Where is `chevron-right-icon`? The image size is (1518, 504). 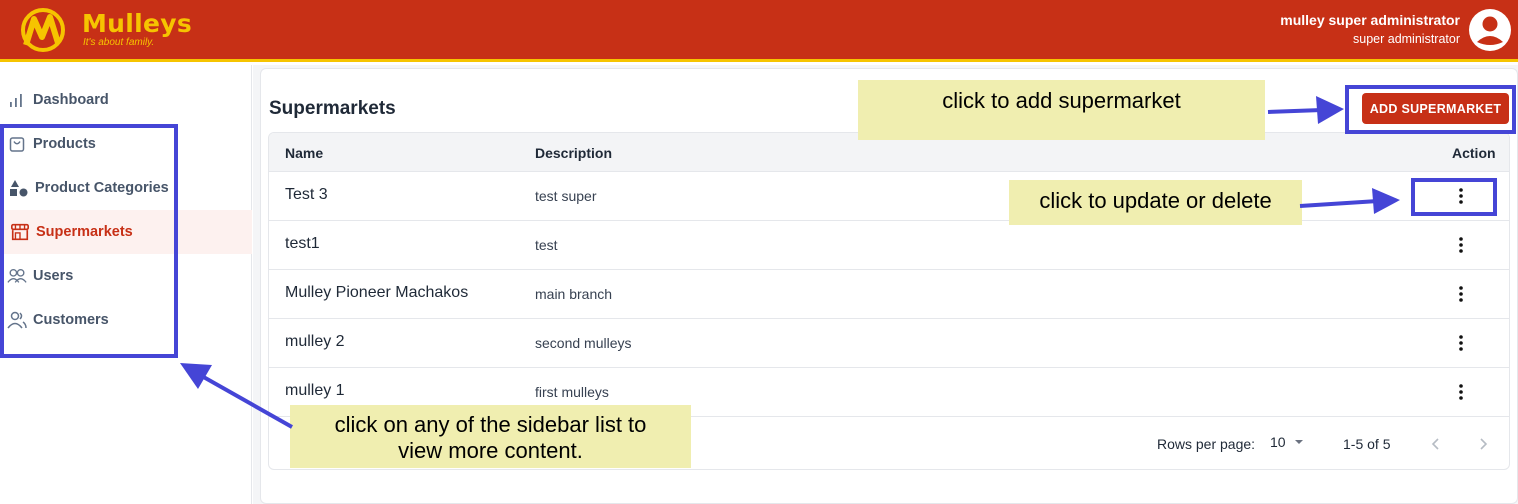
chevron-right-icon is located at coordinates (1484, 444).